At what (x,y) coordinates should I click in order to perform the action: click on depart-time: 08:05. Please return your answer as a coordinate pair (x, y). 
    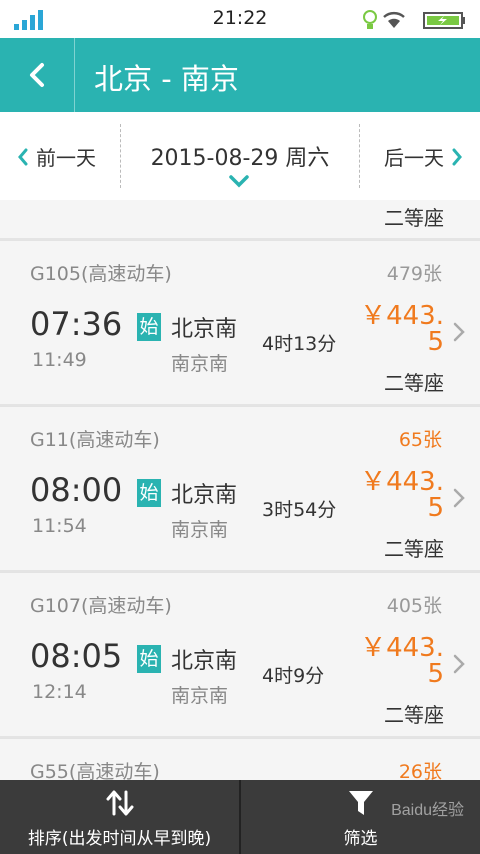
    Looking at the image, I should click on (76, 656).